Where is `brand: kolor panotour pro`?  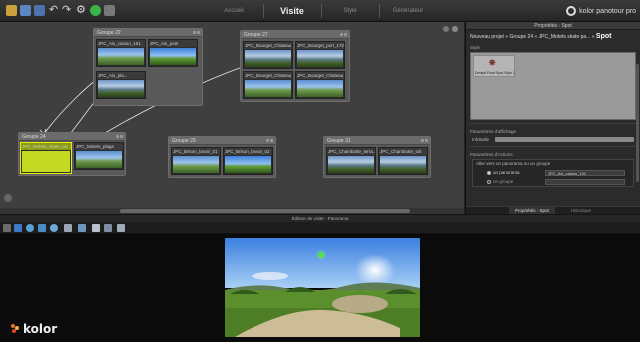 brand: kolor panotour pro is located at coordinates (601, 11).